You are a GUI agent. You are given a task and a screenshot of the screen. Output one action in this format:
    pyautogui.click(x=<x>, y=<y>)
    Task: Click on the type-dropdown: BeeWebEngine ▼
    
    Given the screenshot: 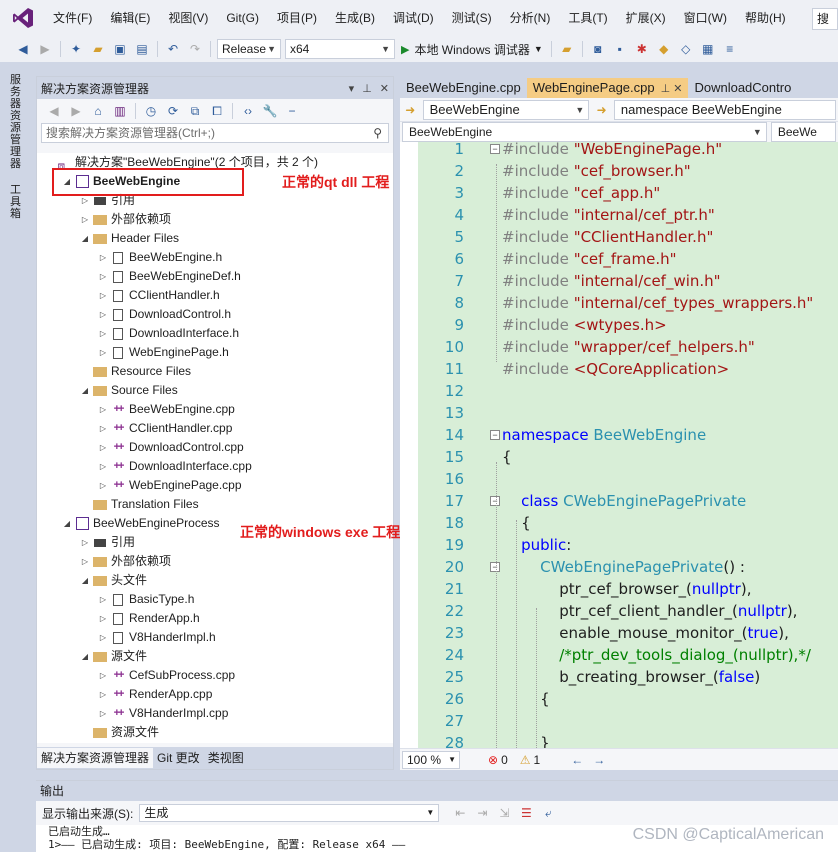 What is the action you would take?
    pyautogui.click(x=584, y=132)
    